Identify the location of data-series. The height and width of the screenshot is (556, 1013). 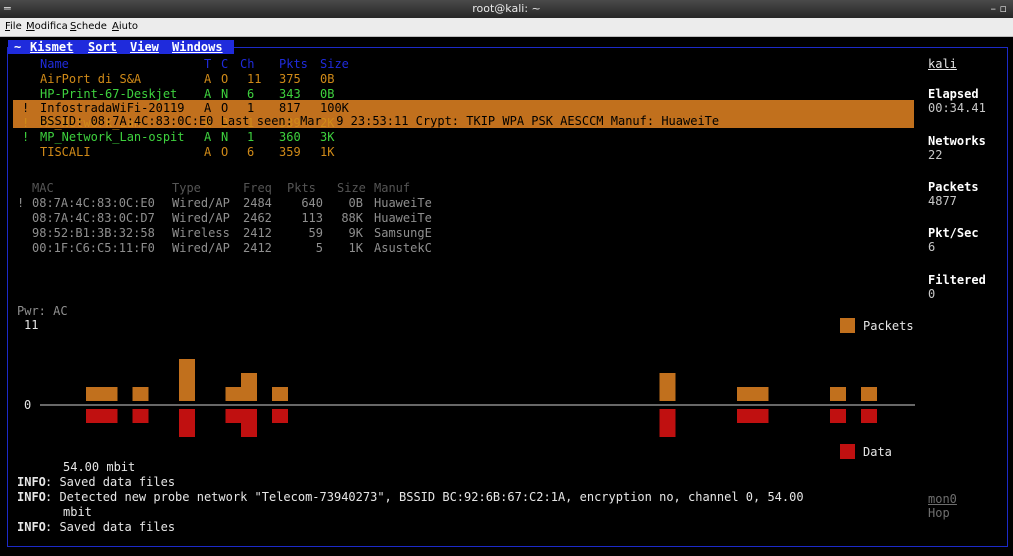
(481, 423).